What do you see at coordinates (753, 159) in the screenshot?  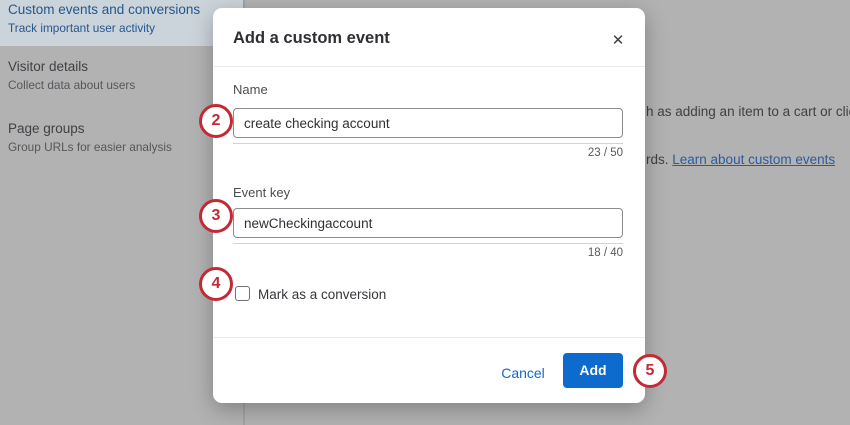 I see `learn-about-custom-events-link: Learn about custom events` at bounding box center [753, 159].